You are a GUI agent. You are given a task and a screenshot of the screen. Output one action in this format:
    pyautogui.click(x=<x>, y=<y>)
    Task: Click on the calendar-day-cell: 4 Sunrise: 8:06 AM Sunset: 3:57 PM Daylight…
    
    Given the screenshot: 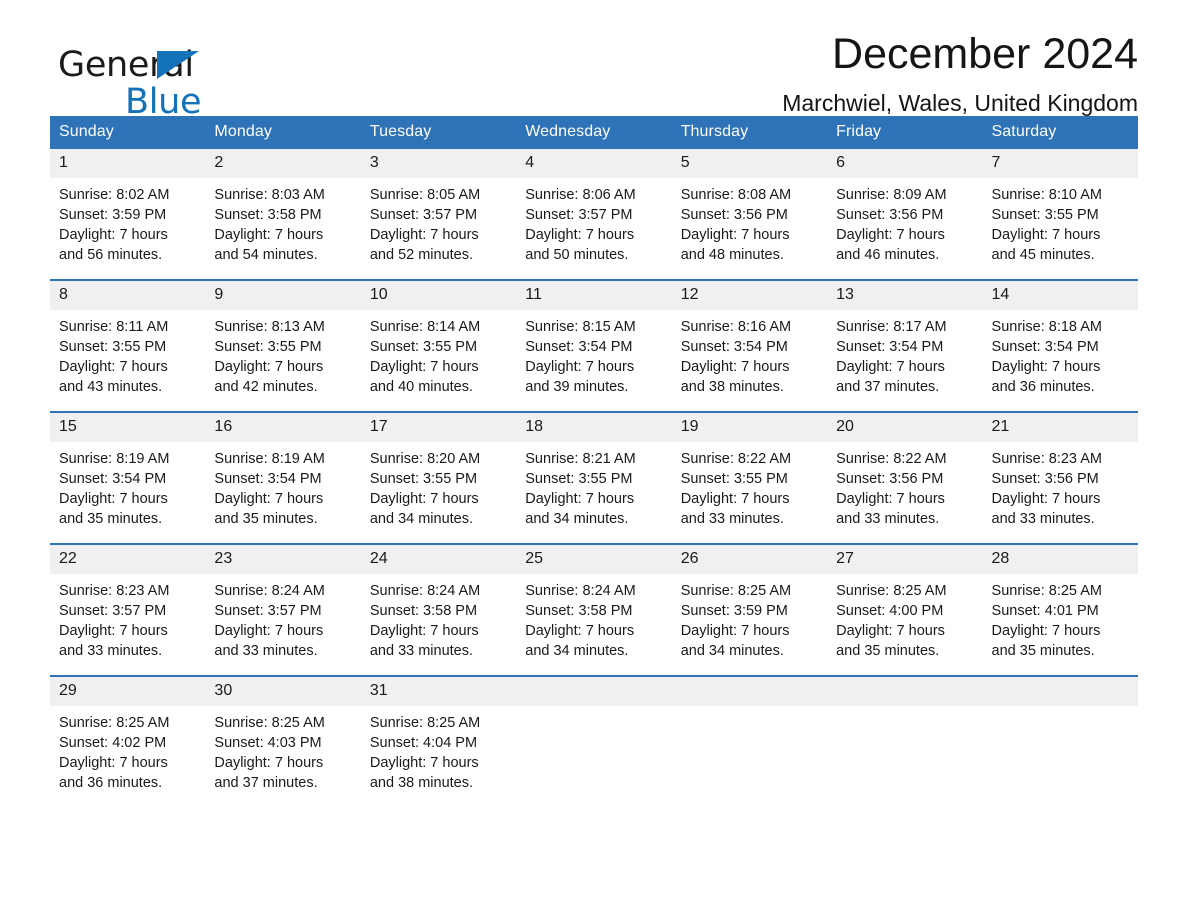 What is the action you would take?
    pyautogui.click(x=594, y=214)
    